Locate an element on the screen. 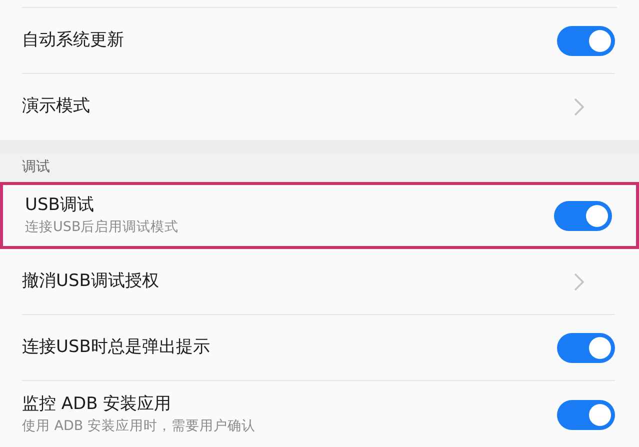 The image size is (639, 447). setting-title: 监控 ADB 安装应用 is located at coordinates (97, 405).